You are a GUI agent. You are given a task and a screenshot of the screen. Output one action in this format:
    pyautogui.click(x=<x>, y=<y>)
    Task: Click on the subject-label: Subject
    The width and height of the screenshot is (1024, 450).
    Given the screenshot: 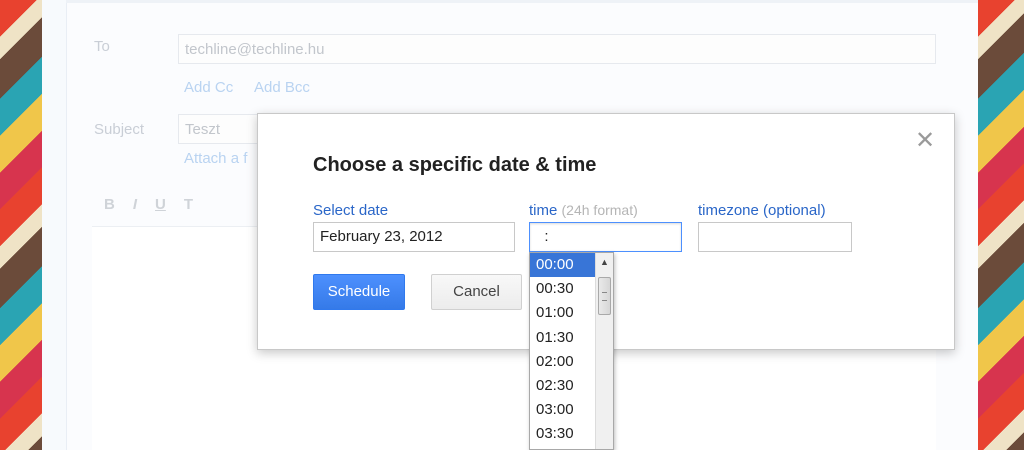 What is the action you would take?
    pyautogui.click(x=119, y=129)
    